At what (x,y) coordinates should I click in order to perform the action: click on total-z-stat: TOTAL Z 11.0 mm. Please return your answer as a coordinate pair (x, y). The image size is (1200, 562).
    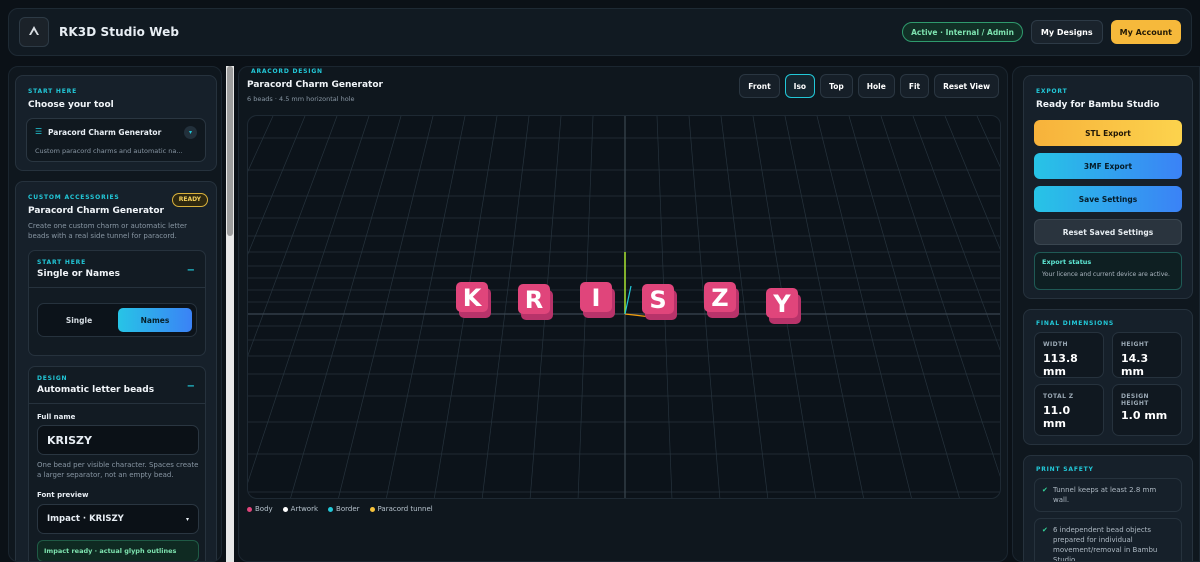
    Looking at the image, I should click on (1069, 410).